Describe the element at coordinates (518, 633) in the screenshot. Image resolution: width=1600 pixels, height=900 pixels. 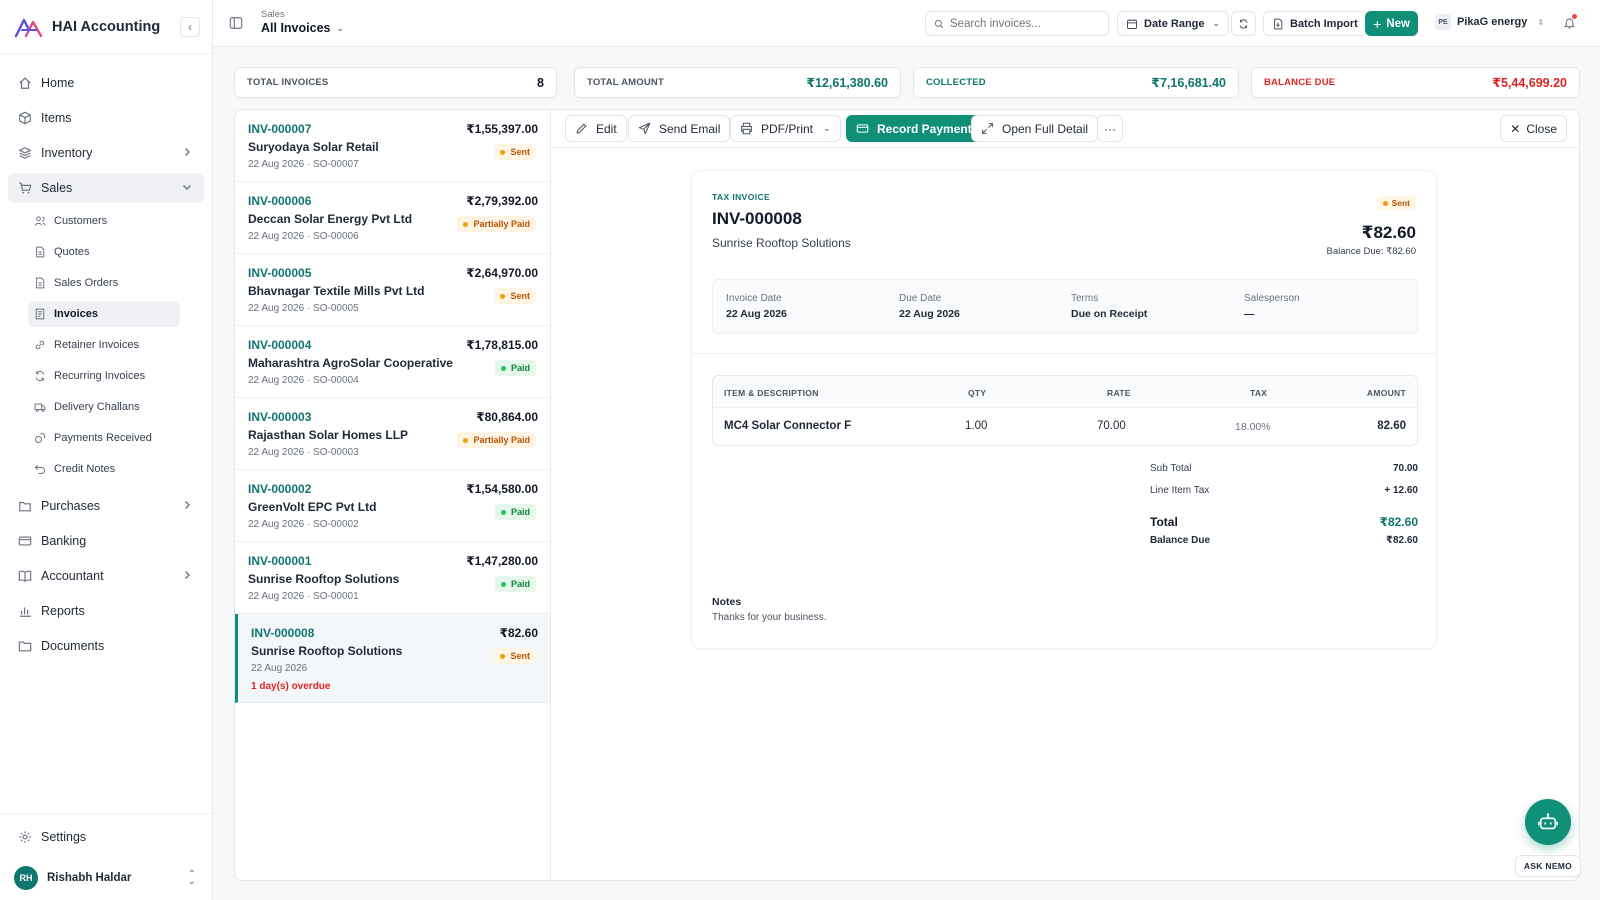
I see `invoice-amount: ₹82.60` at that location.